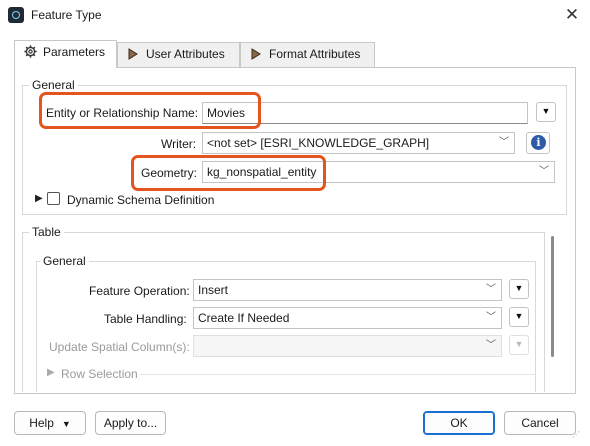 This screenshot has height=446, width=590. I want to click on dynamic-schema-checkbox, so click(53, 198).